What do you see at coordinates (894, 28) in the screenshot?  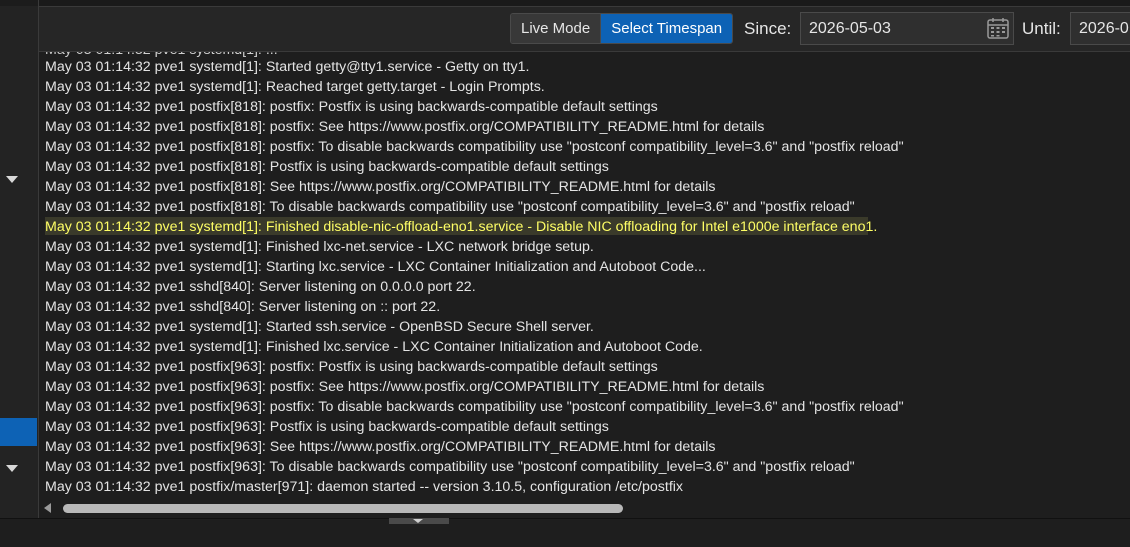 I see `since-date-input` at bounding box center [894, 28].